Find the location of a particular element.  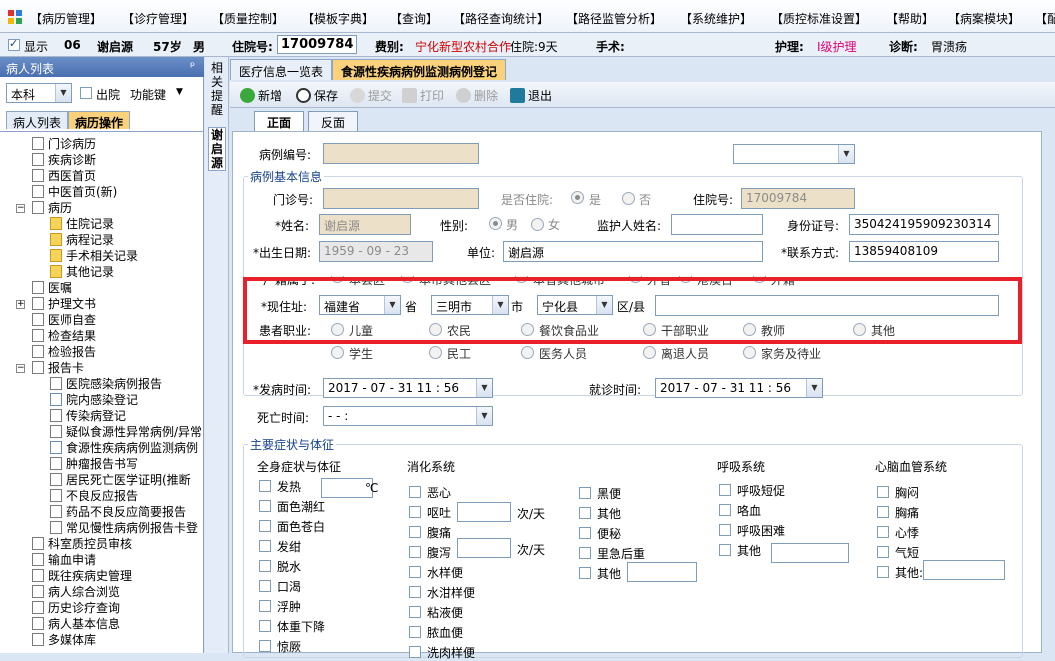

print-button: 打印 is located at coordinates (423, 95).